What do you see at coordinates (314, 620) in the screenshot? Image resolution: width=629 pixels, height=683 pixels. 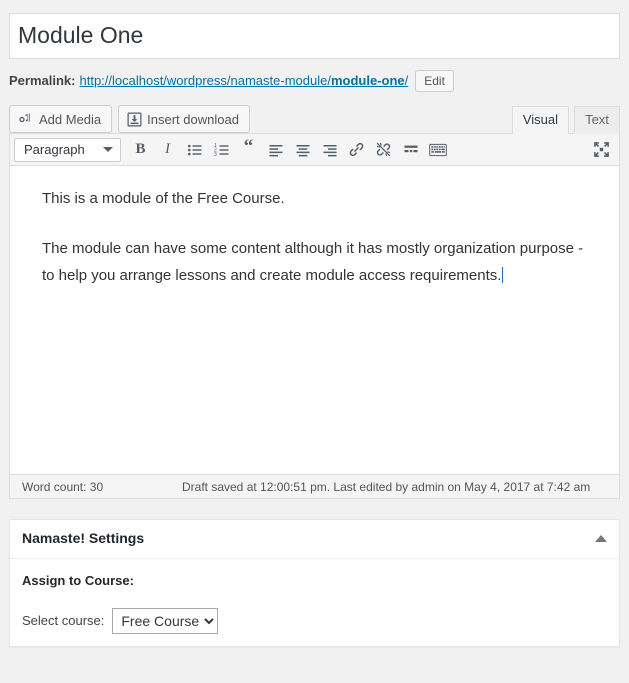 I see `select-course-row: Select course: Free Course` at bounding box center [314, 620].